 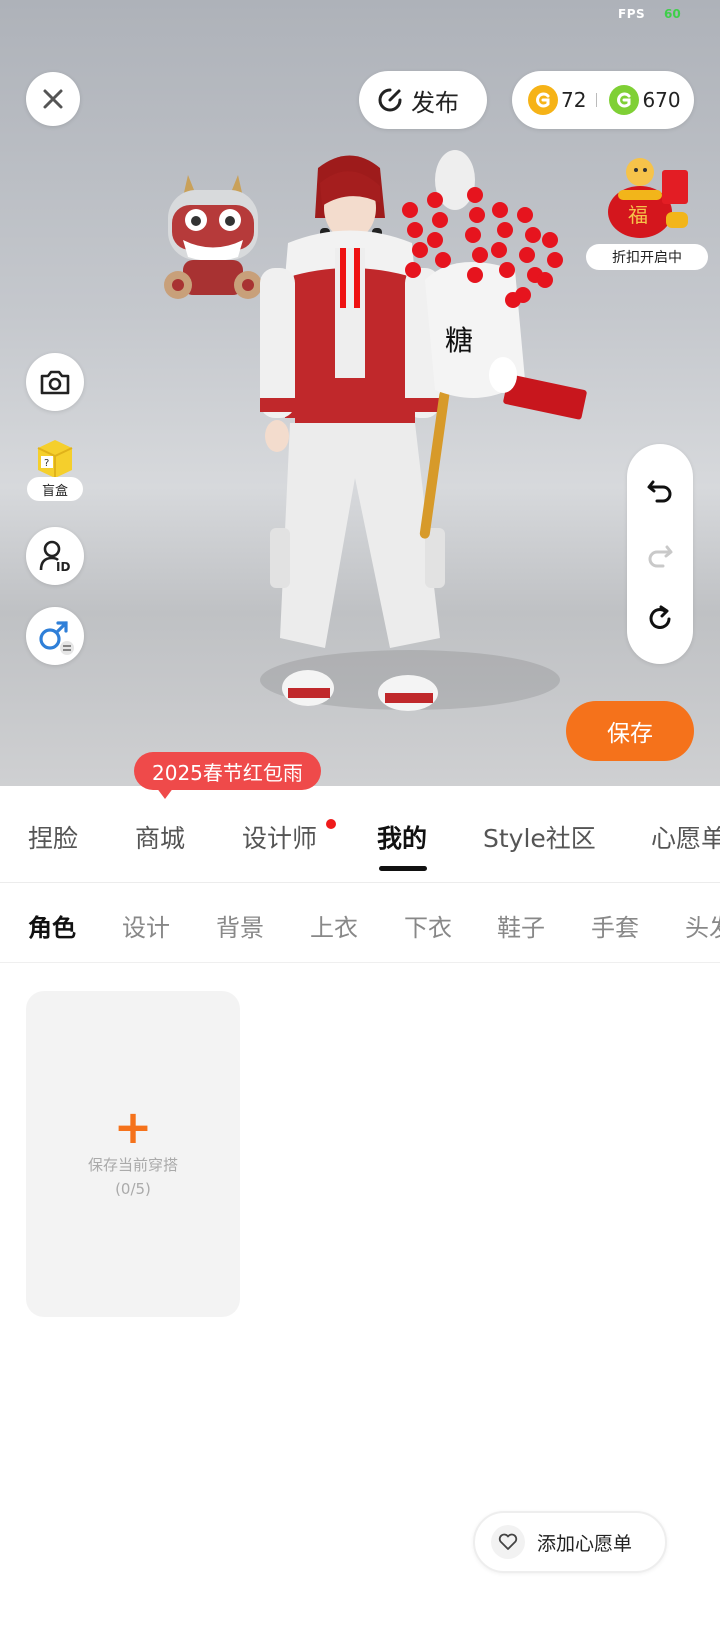 I want to click on save-outfit-card: + 保存当前穿搭 (0/5), so click(x=133, y=1154).